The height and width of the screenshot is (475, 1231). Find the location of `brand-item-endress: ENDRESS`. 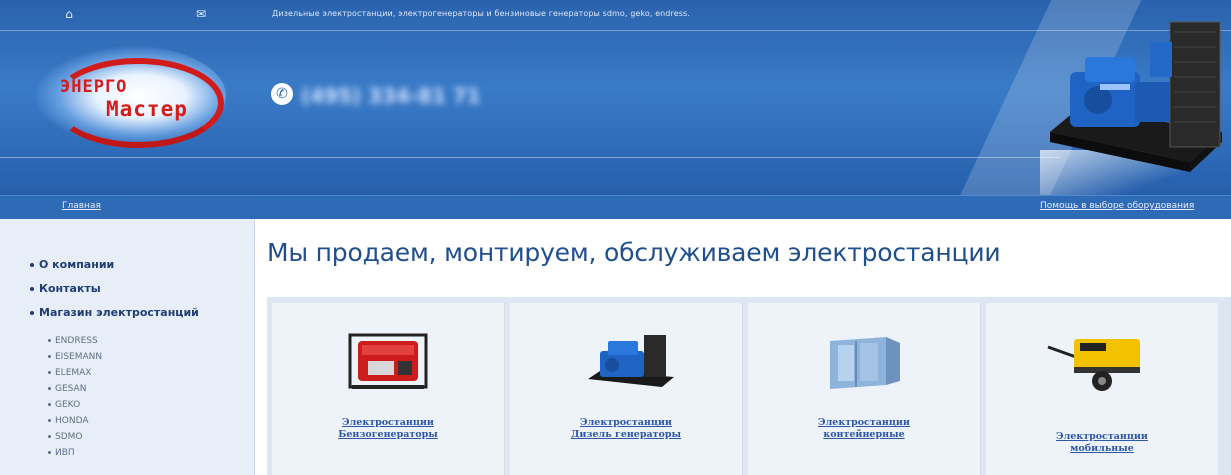

brand-item-endress: ENDRESS is located at coordinates (73, 341).